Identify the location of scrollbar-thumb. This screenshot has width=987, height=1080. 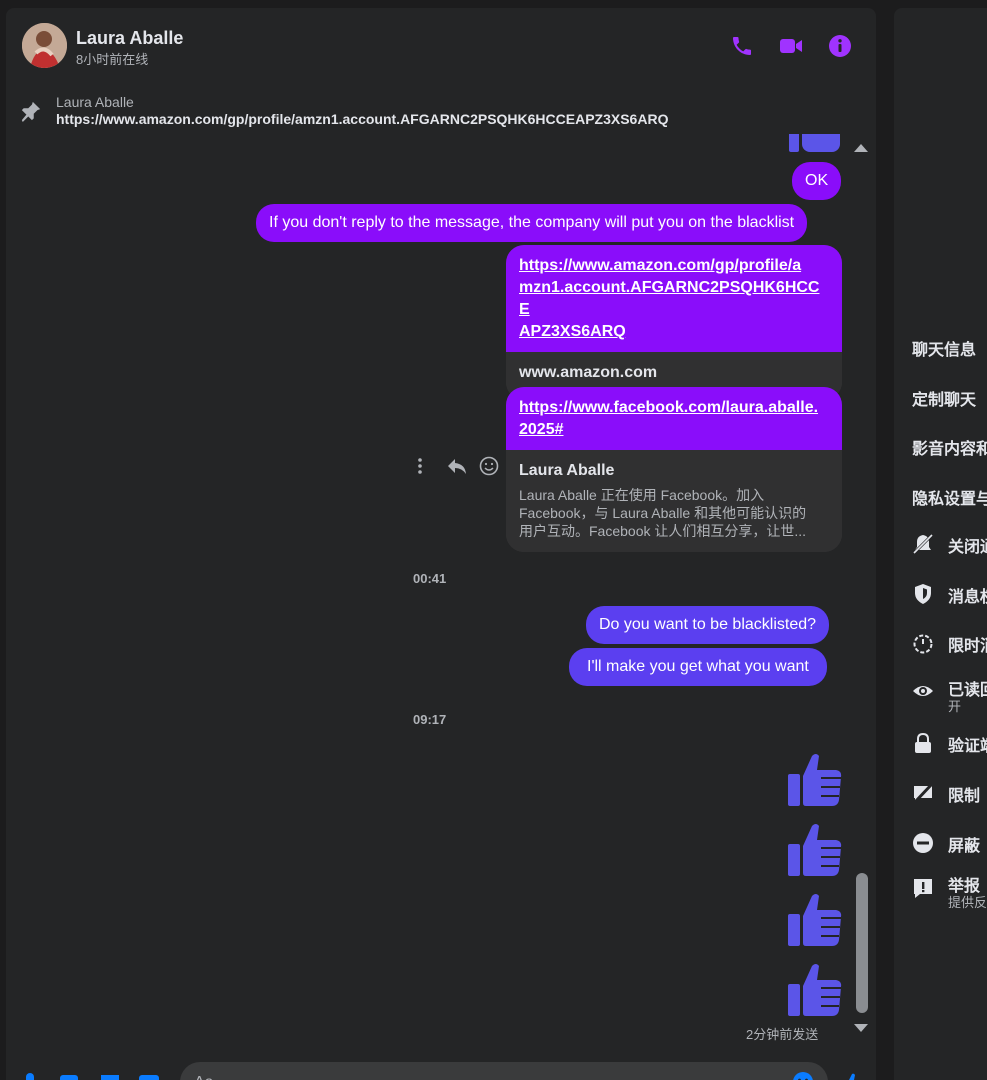
(862, 943).